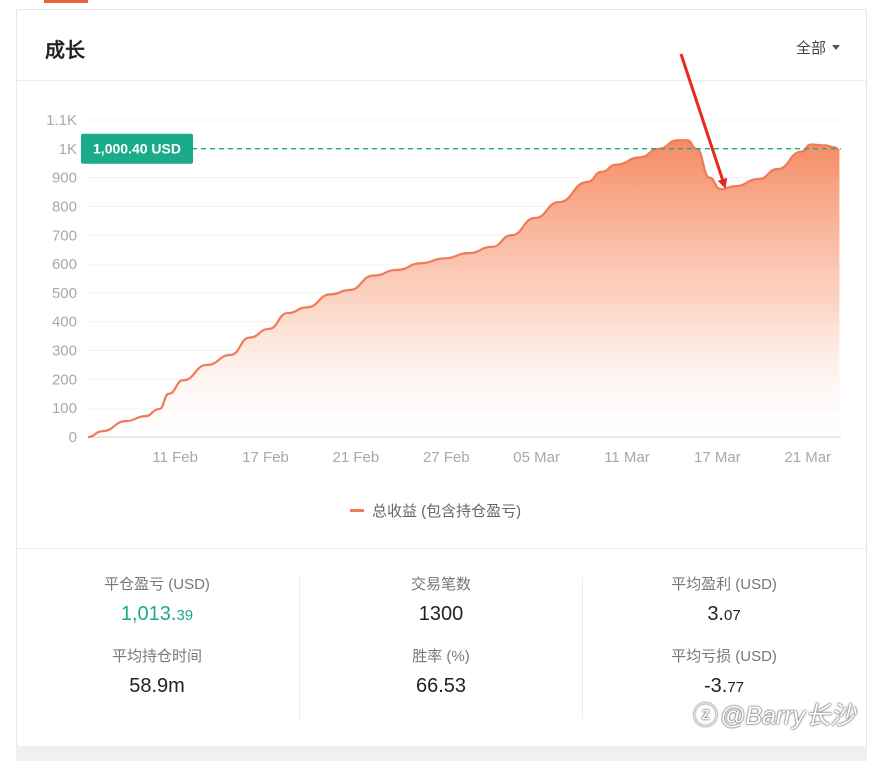 Image resolution: width=881 pixels, height=761 pixels. I want to click on legend-swatch, so click(357, 510).